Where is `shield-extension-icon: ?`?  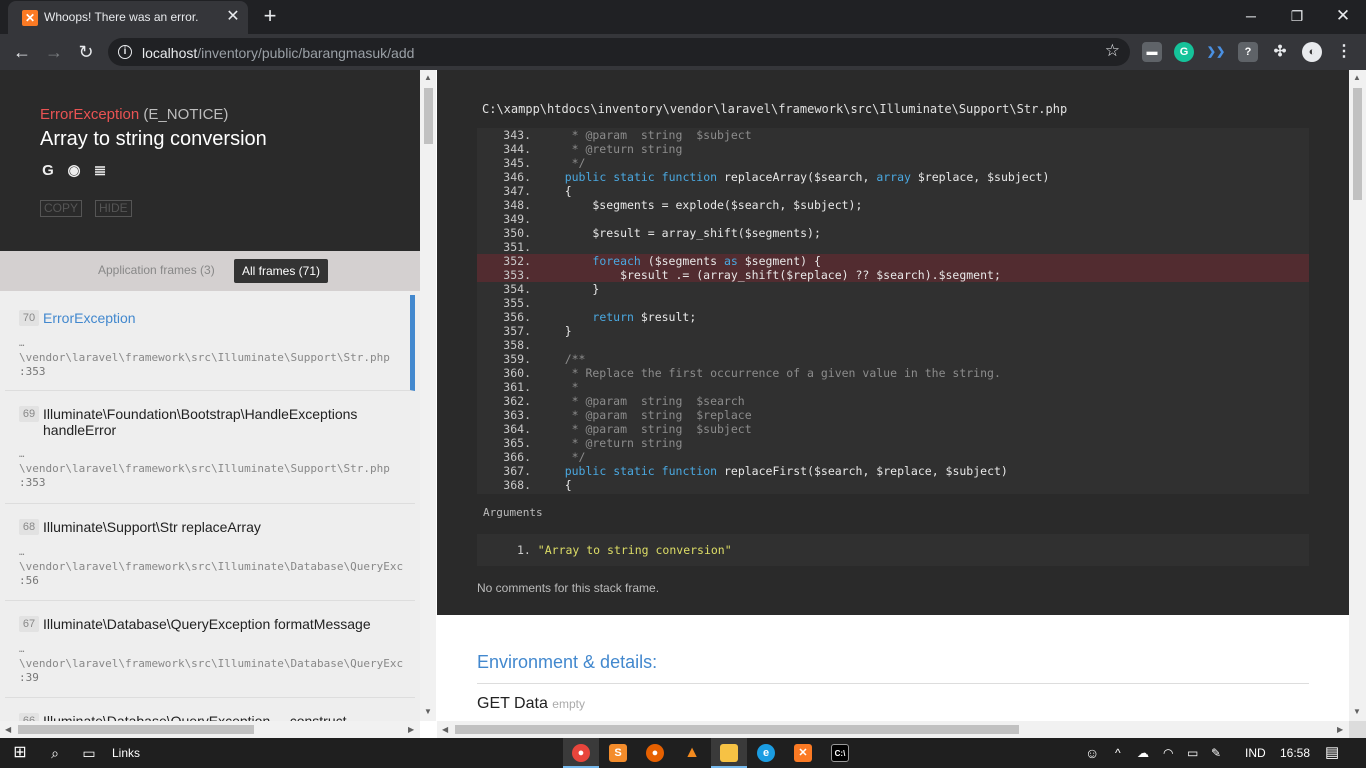 shield-extension-icon: ? is located at coordinates (1248, 52).